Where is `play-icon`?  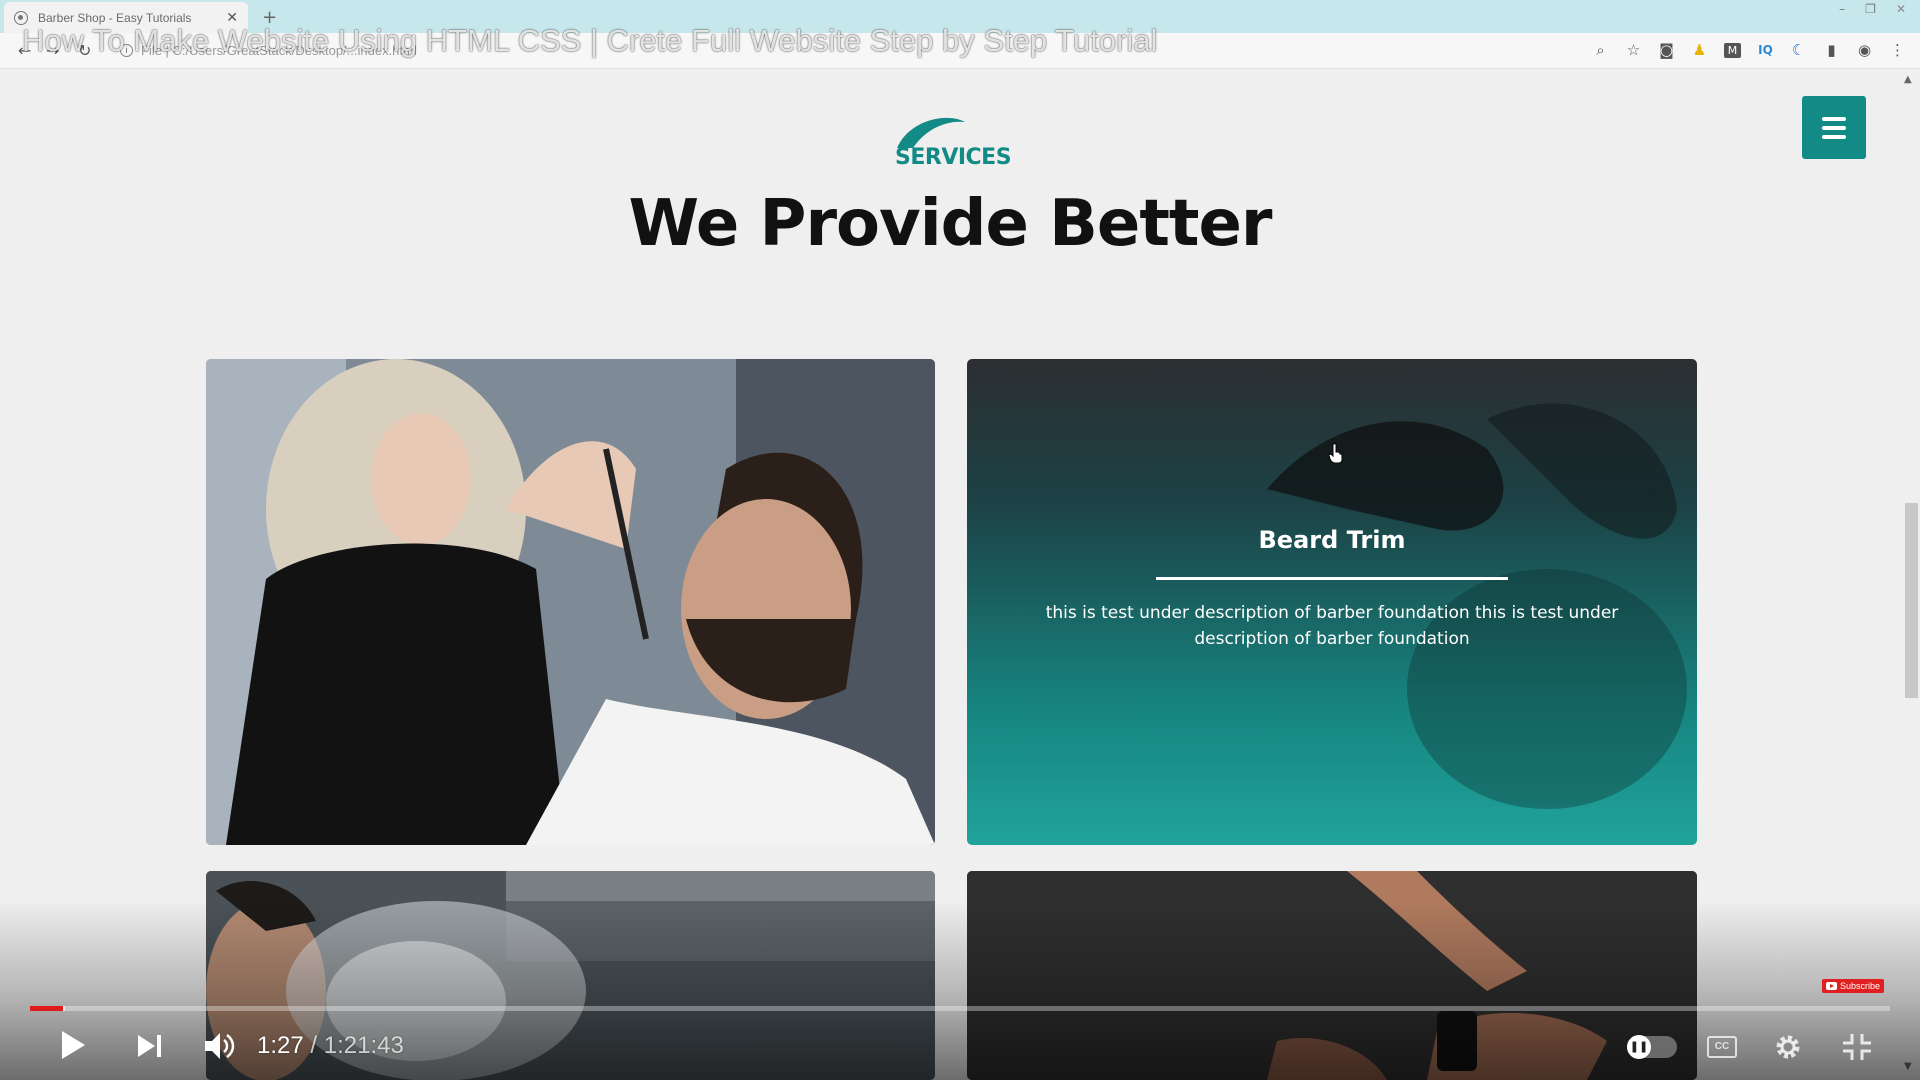
play-icon is located at coordinates (73, 1045).